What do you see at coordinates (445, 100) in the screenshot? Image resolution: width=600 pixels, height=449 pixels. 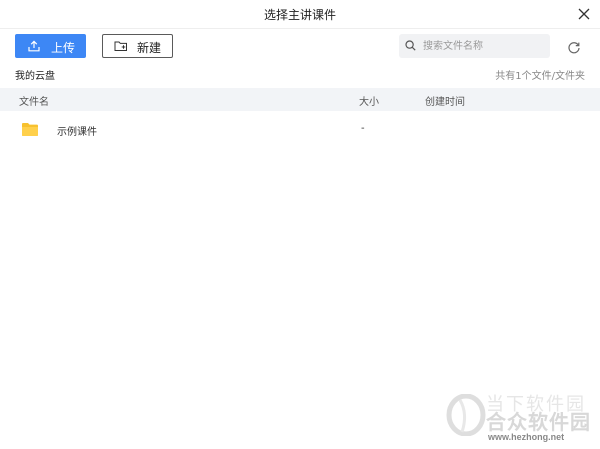 I see `column-header-created: 创建时间` at bounding box center [445, 100].